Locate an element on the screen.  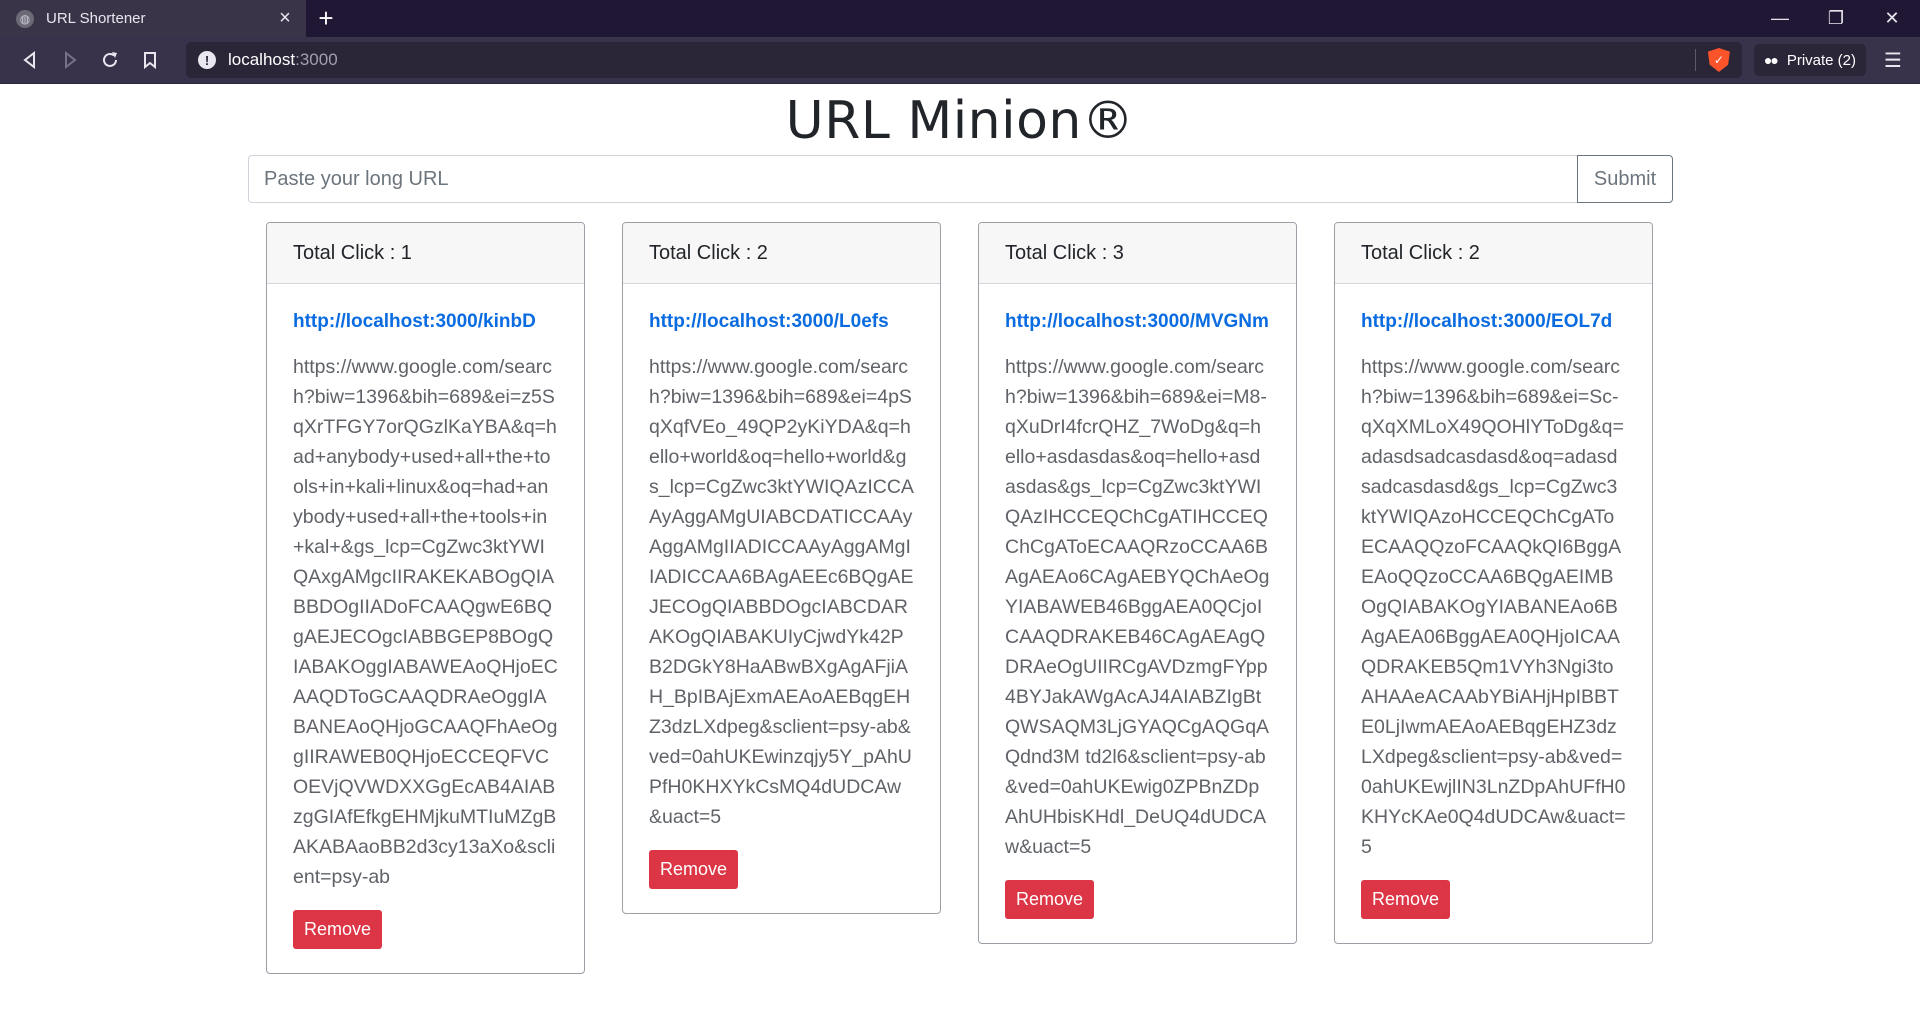
click-count: Total Click : 3 is located at coordinates (1137, 253).